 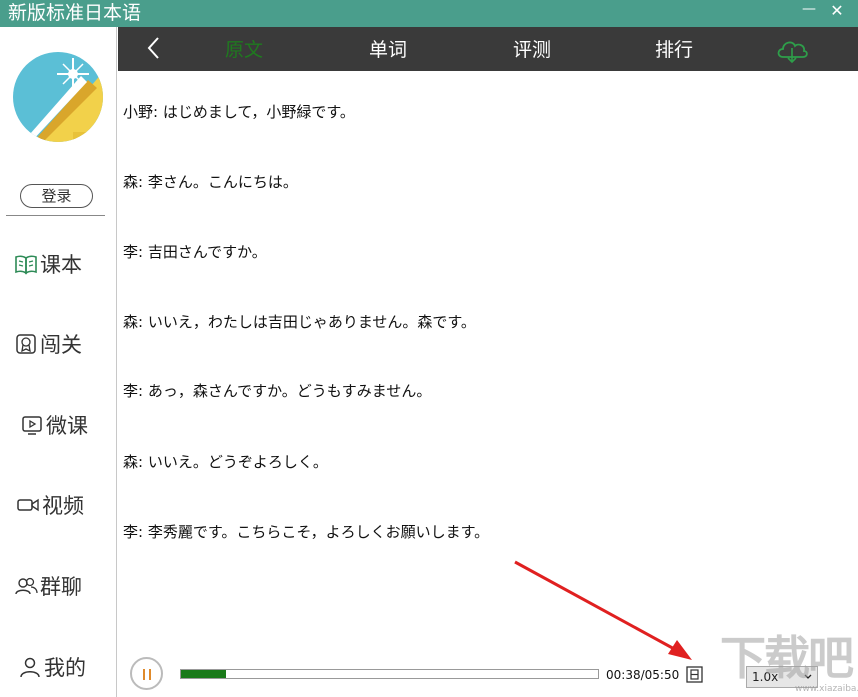 What do you see at coordinates (63, 506) in the screenshot?
I see `nav-label-video: 视频` at bounding box center [63, 506].